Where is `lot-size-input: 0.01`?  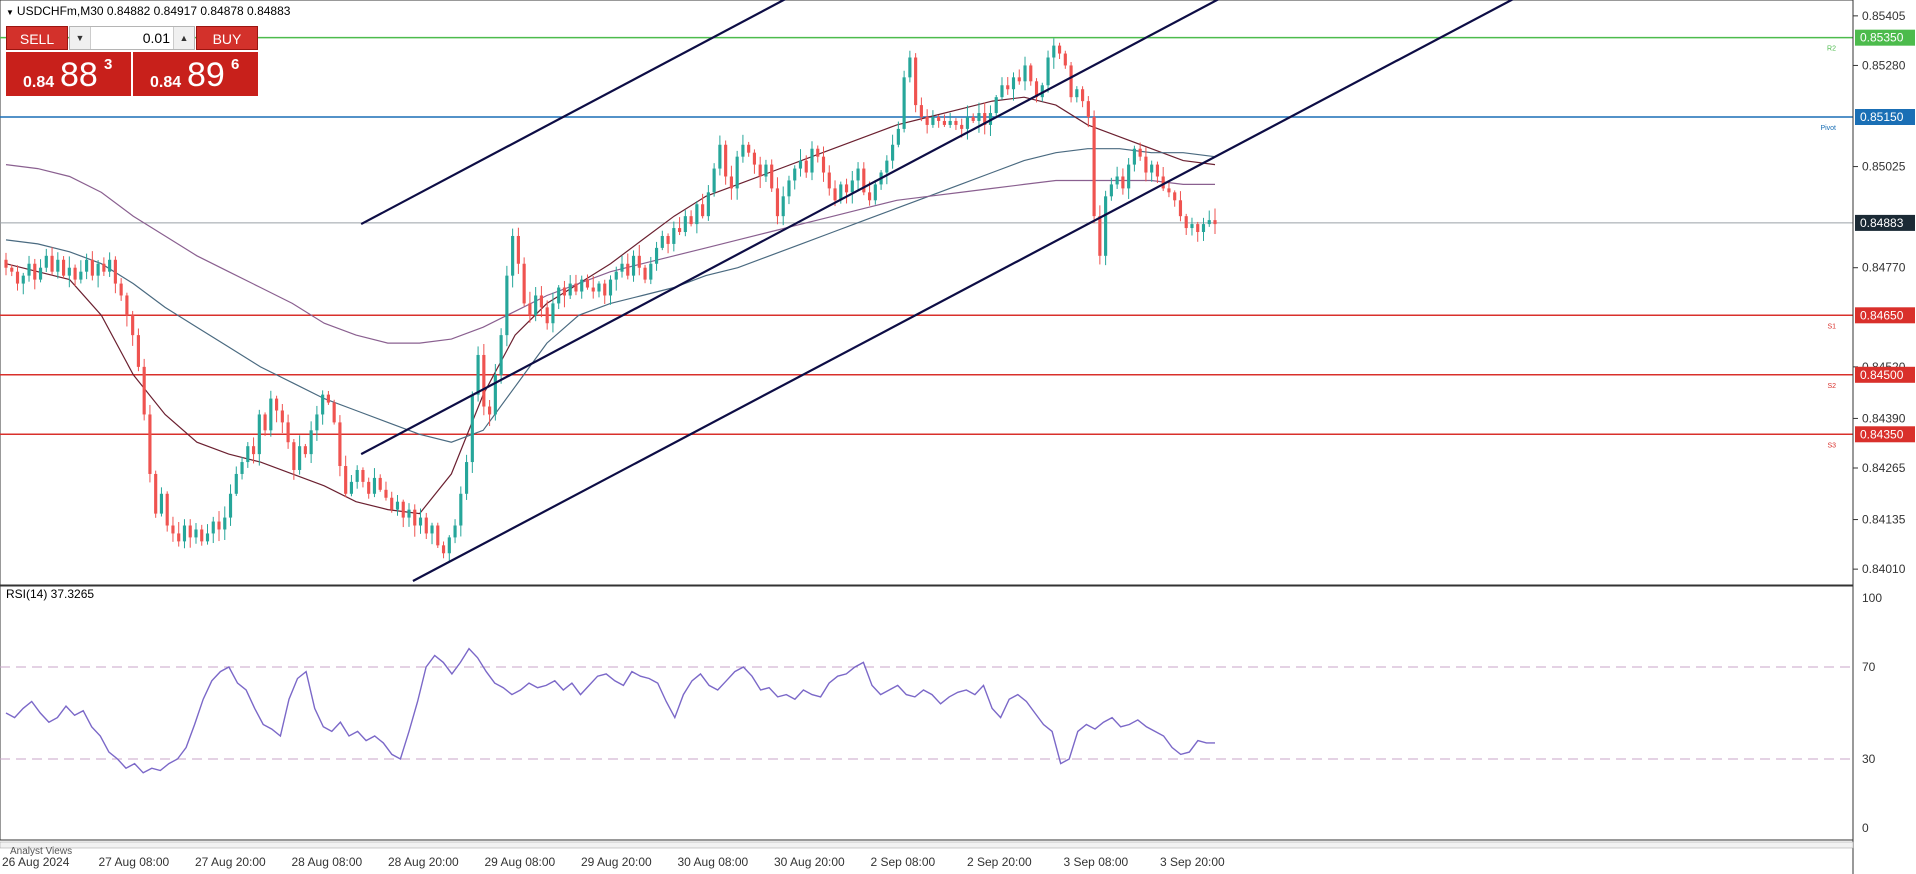
lot-size-input: 0.01 is located at coordinates (131, 38).